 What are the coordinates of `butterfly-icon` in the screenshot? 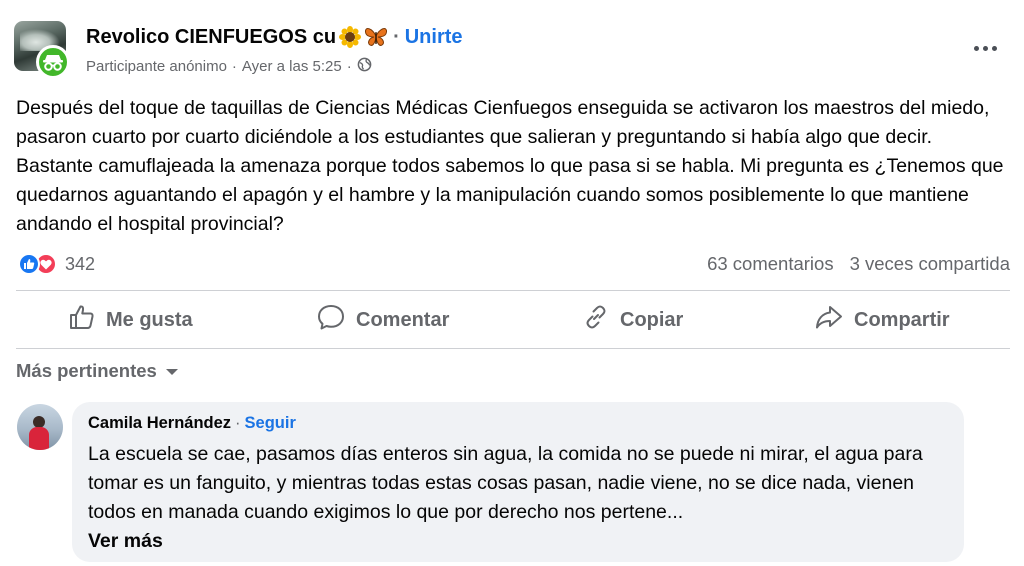 It's located at (376, 37).